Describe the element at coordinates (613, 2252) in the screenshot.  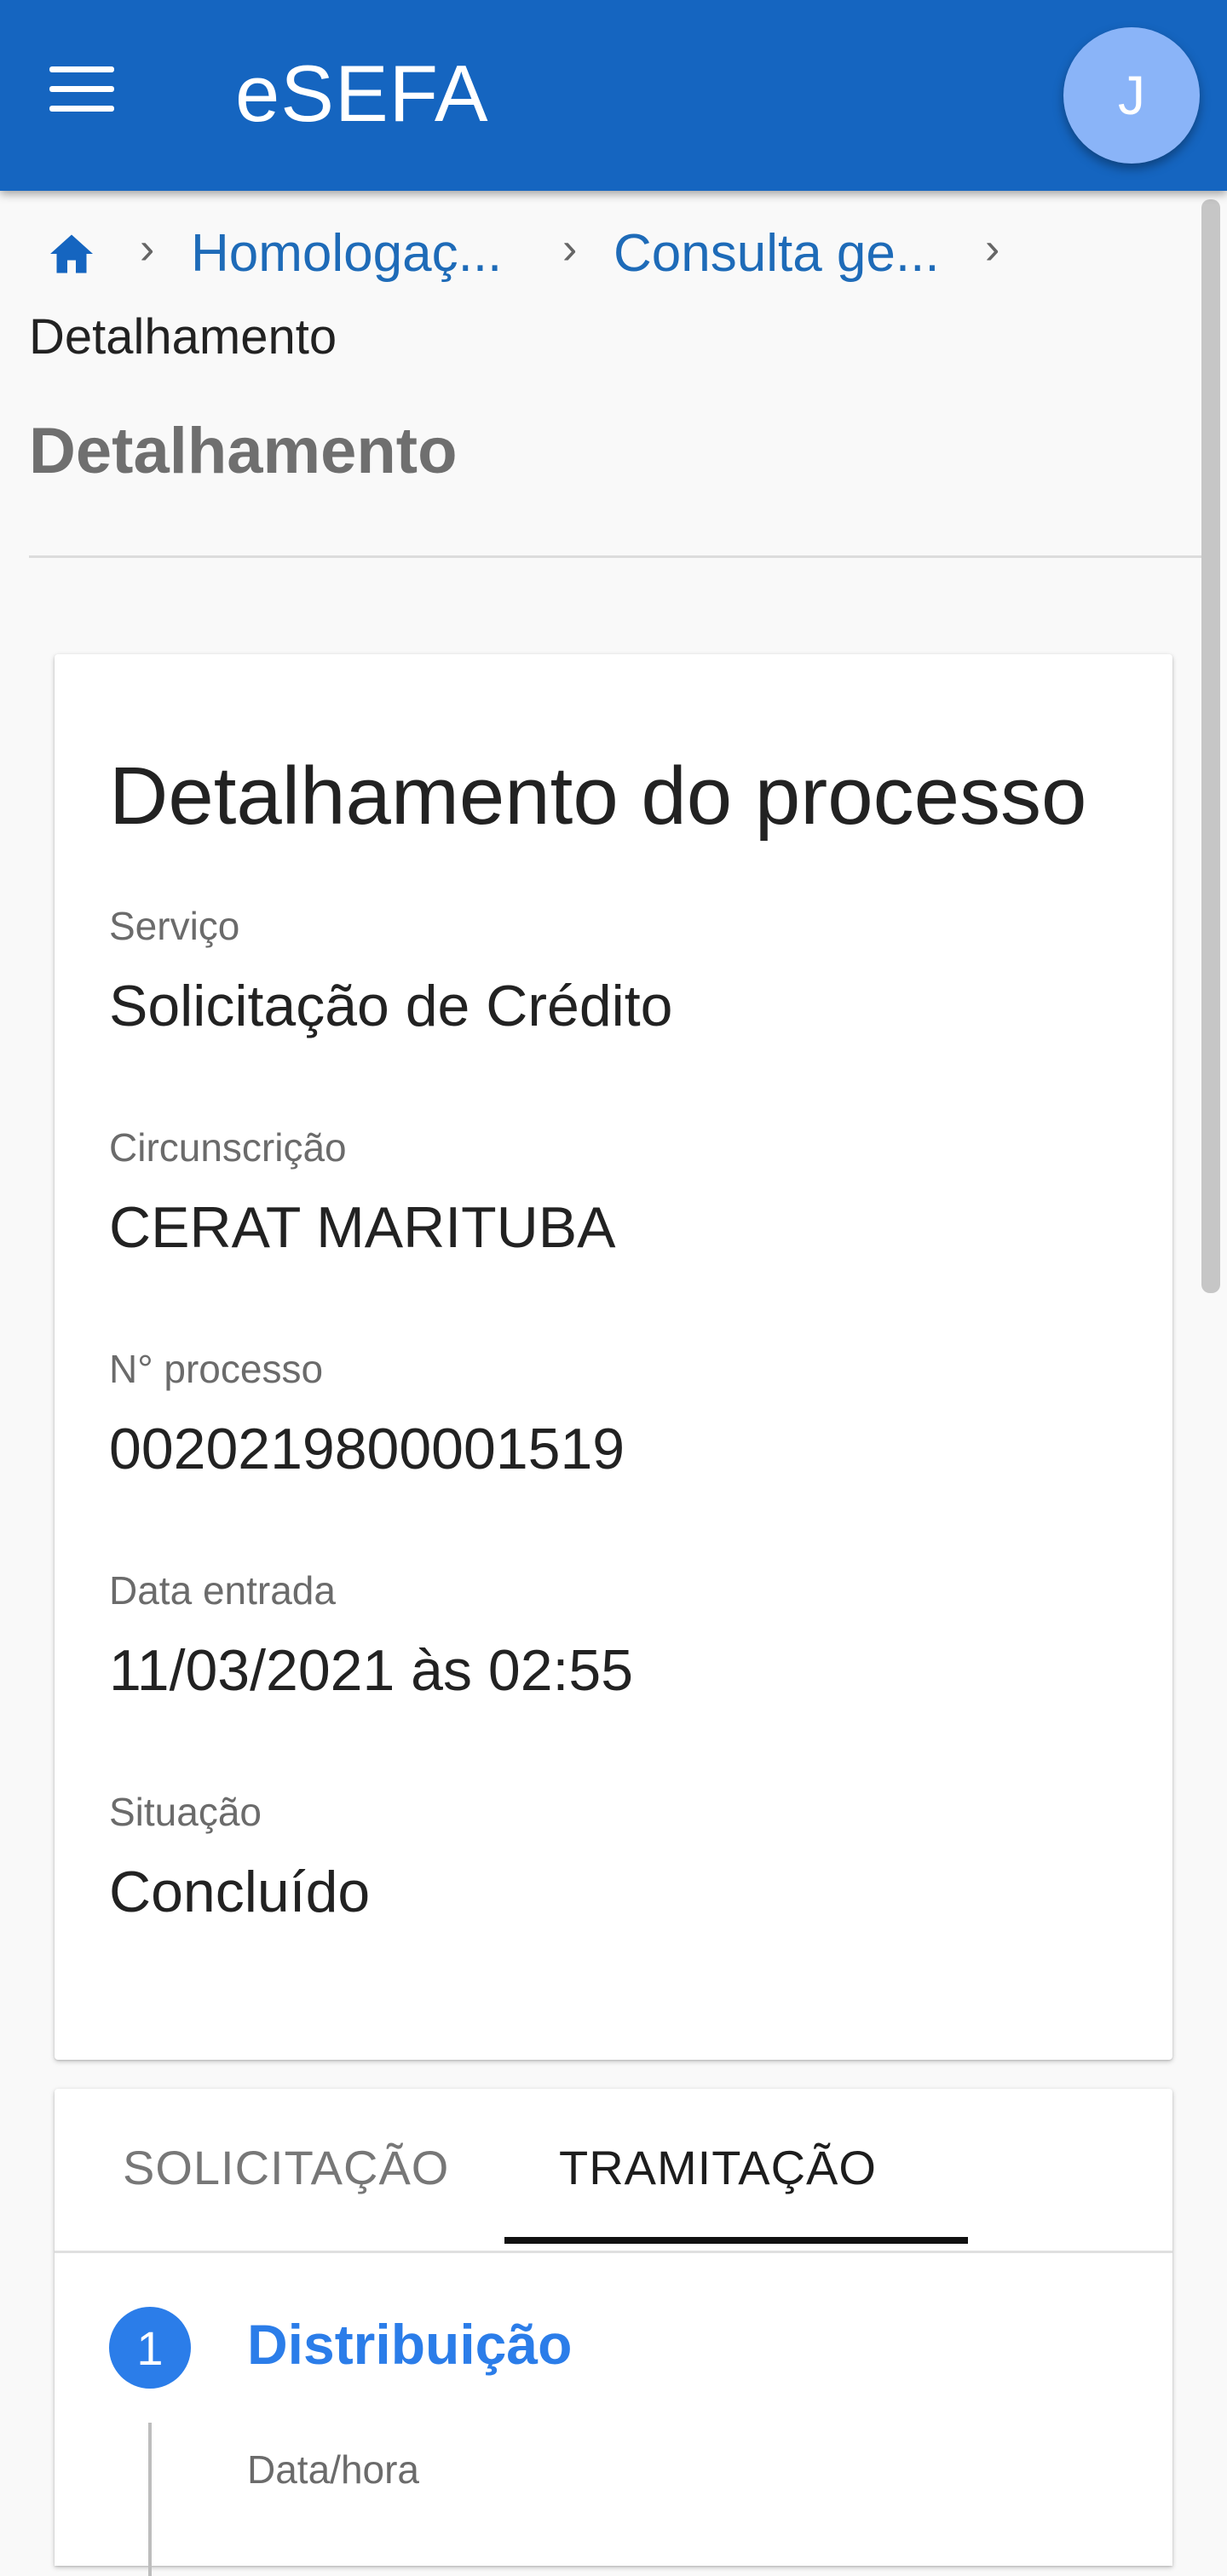
I see `tabs-divider` at that location.